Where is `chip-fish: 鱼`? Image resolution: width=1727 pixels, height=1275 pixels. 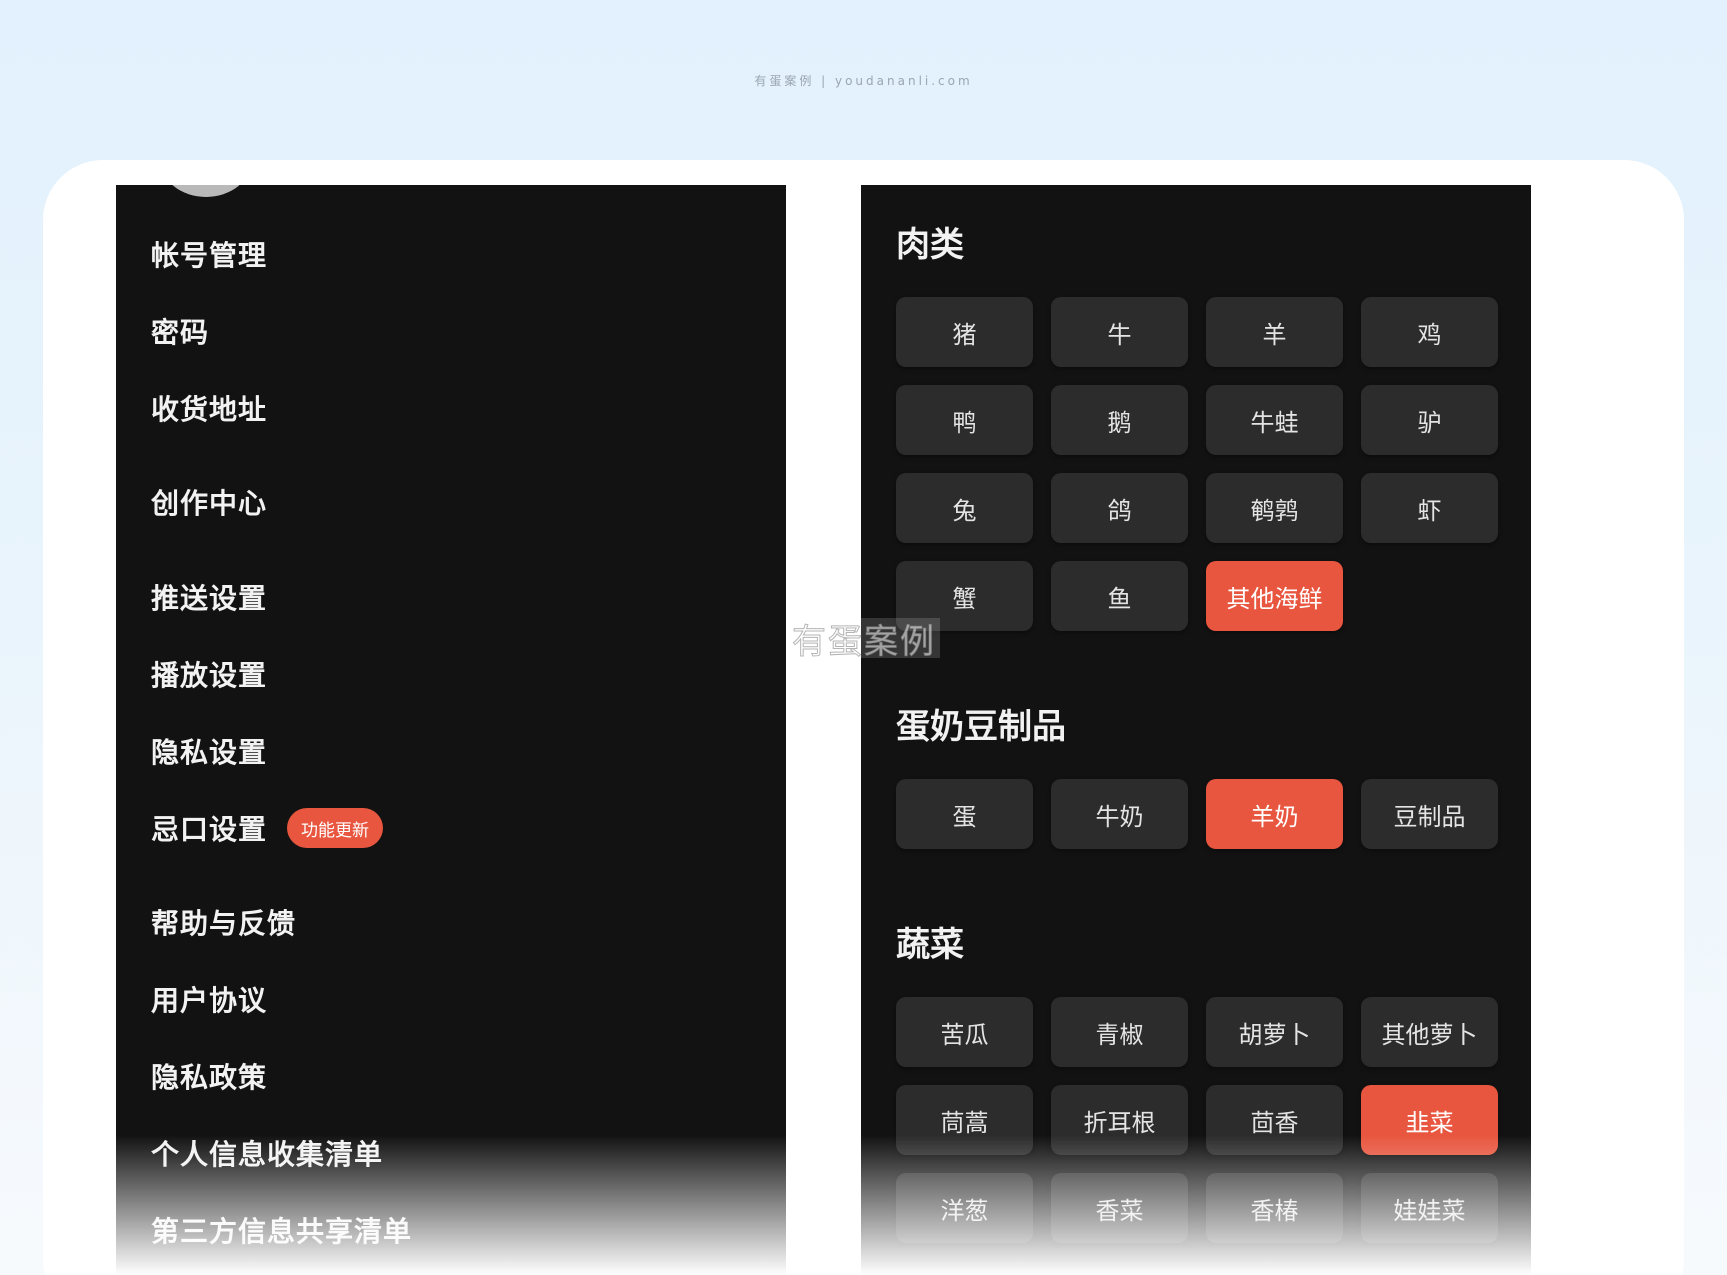
chip-fish: 鱼 is located at coordinates (1119, 596).